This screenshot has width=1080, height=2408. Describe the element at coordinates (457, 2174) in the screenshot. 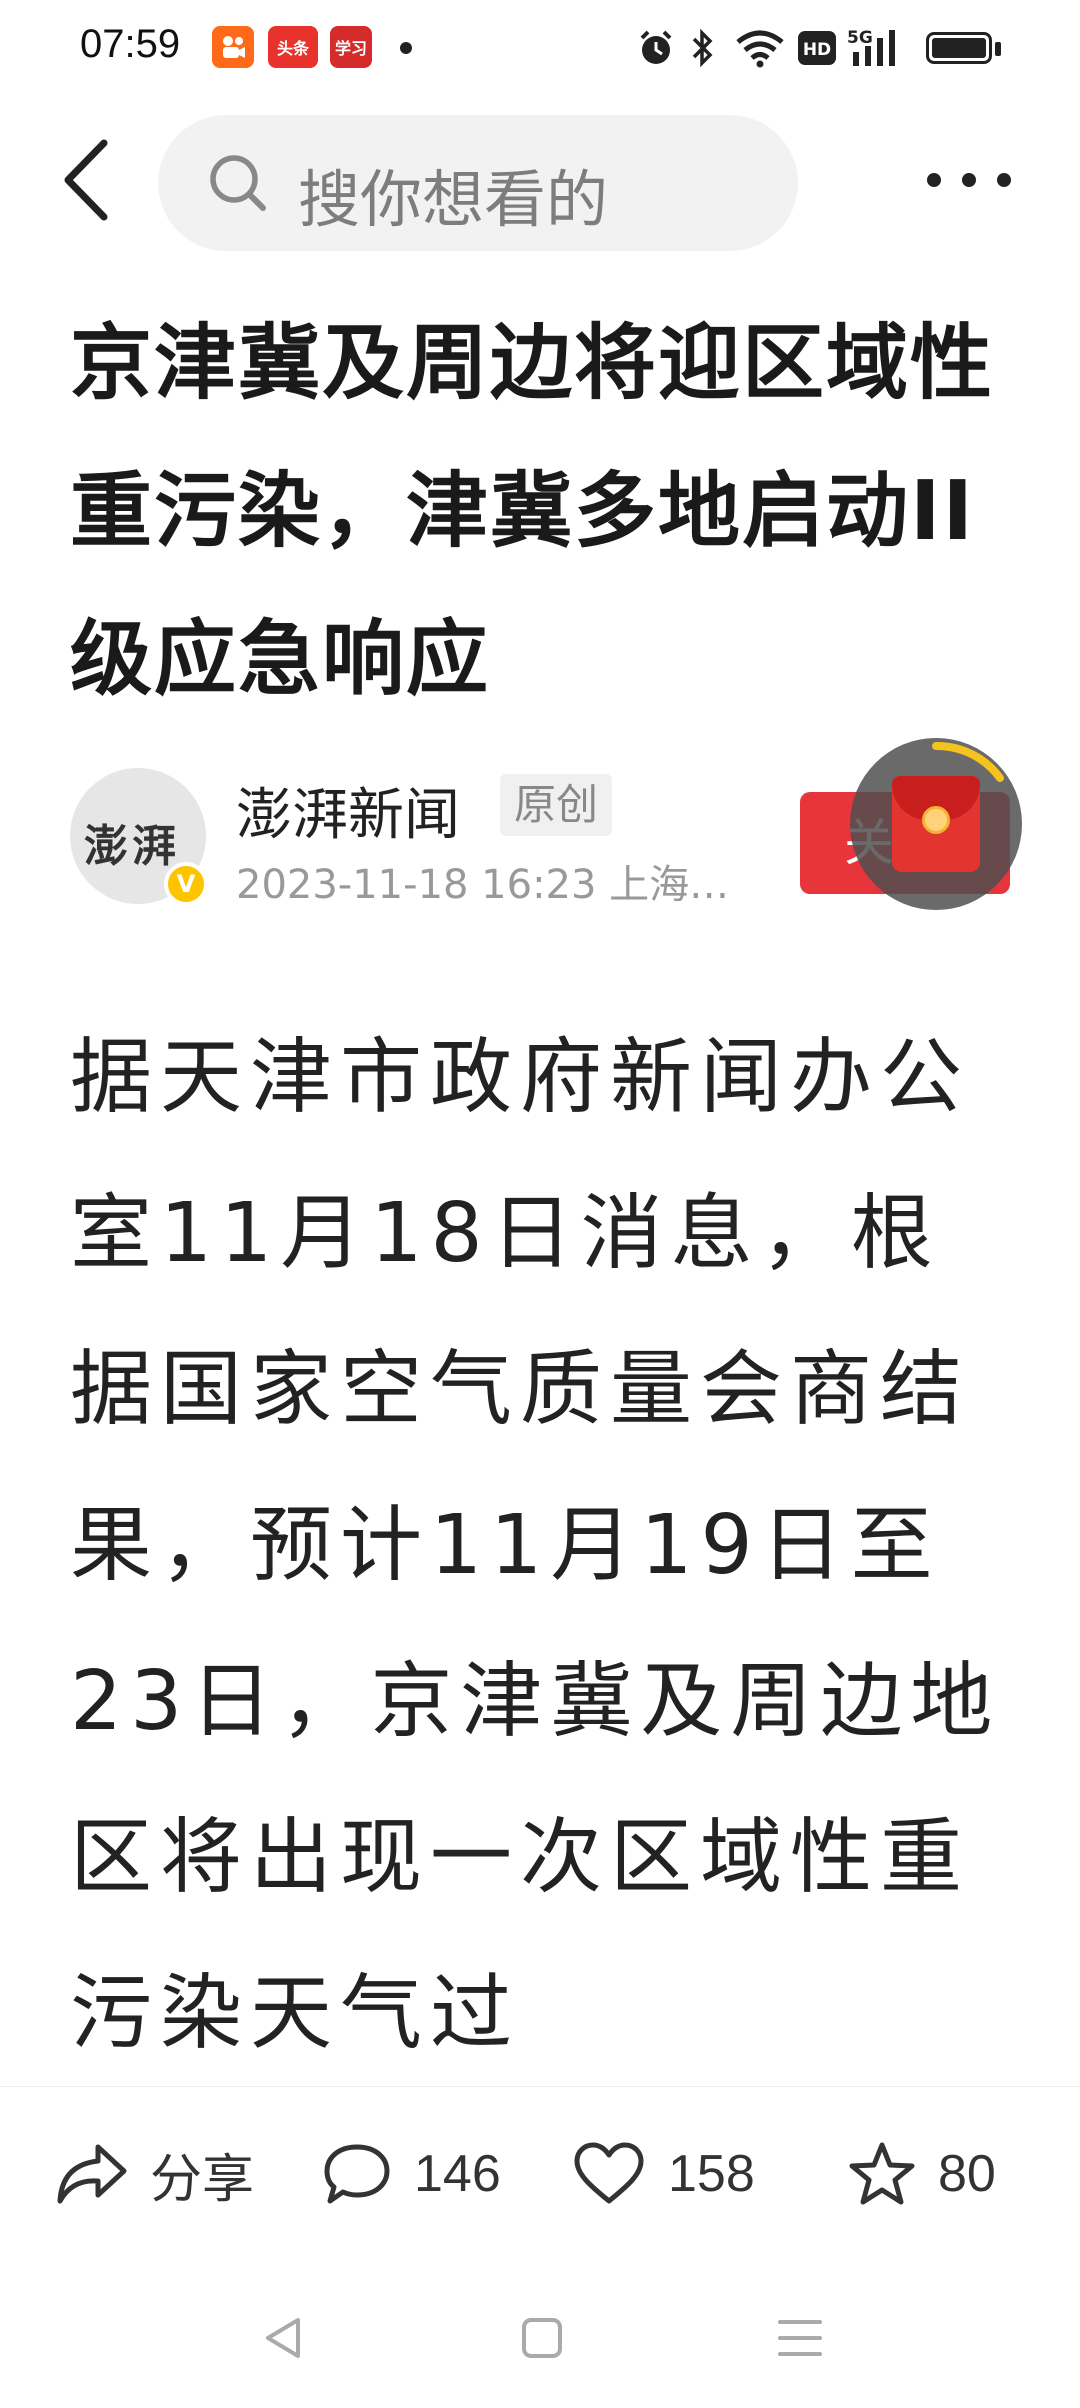

I see `comment-count: 146` at that location.